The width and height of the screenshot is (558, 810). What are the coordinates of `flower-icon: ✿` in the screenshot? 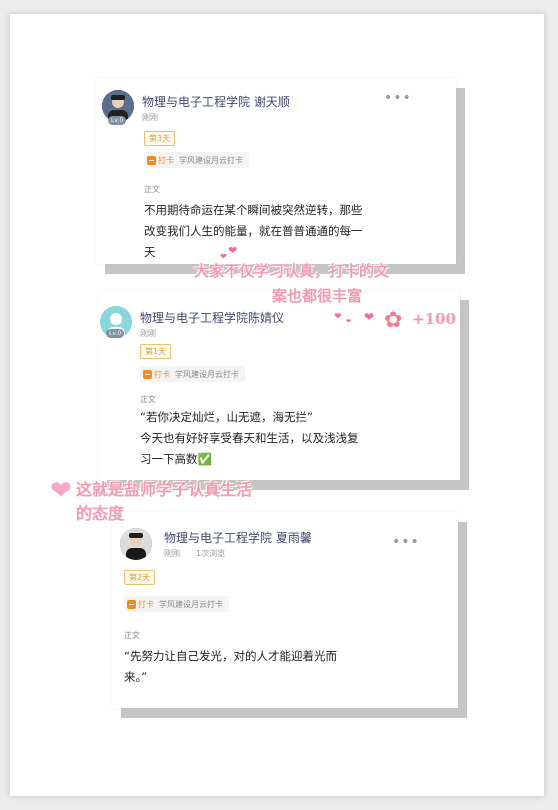 It's located at (393, 320).